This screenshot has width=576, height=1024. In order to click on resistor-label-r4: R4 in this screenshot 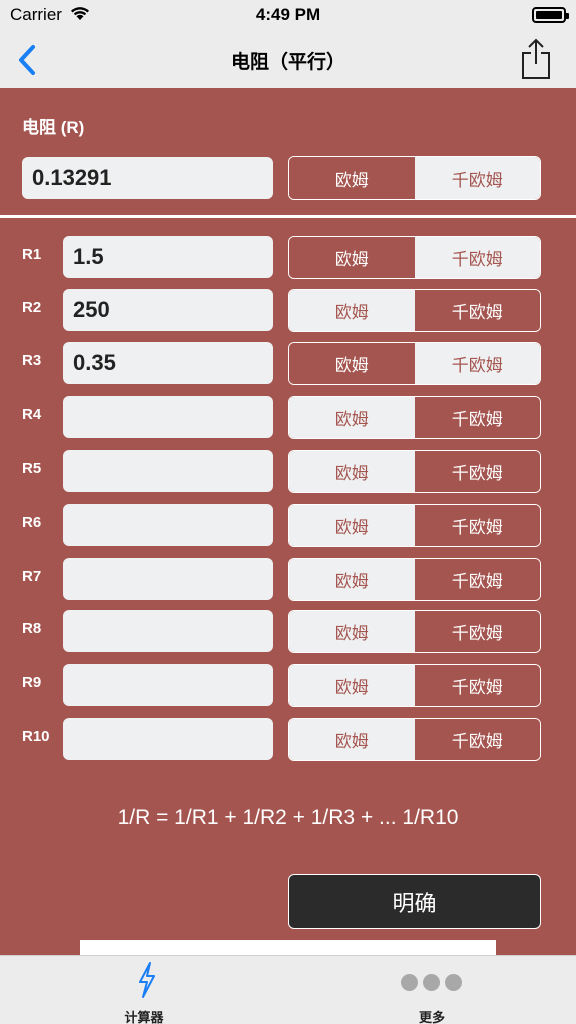, I will do `click(32, 414)`.